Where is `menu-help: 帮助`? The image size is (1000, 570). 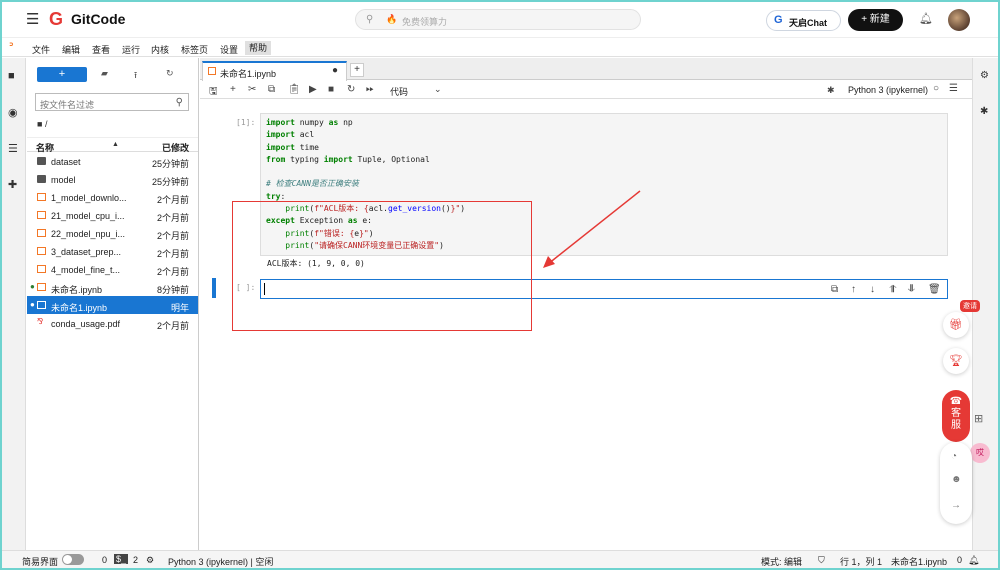 menu-help: 帮助 is located at coordinates (258, 48).